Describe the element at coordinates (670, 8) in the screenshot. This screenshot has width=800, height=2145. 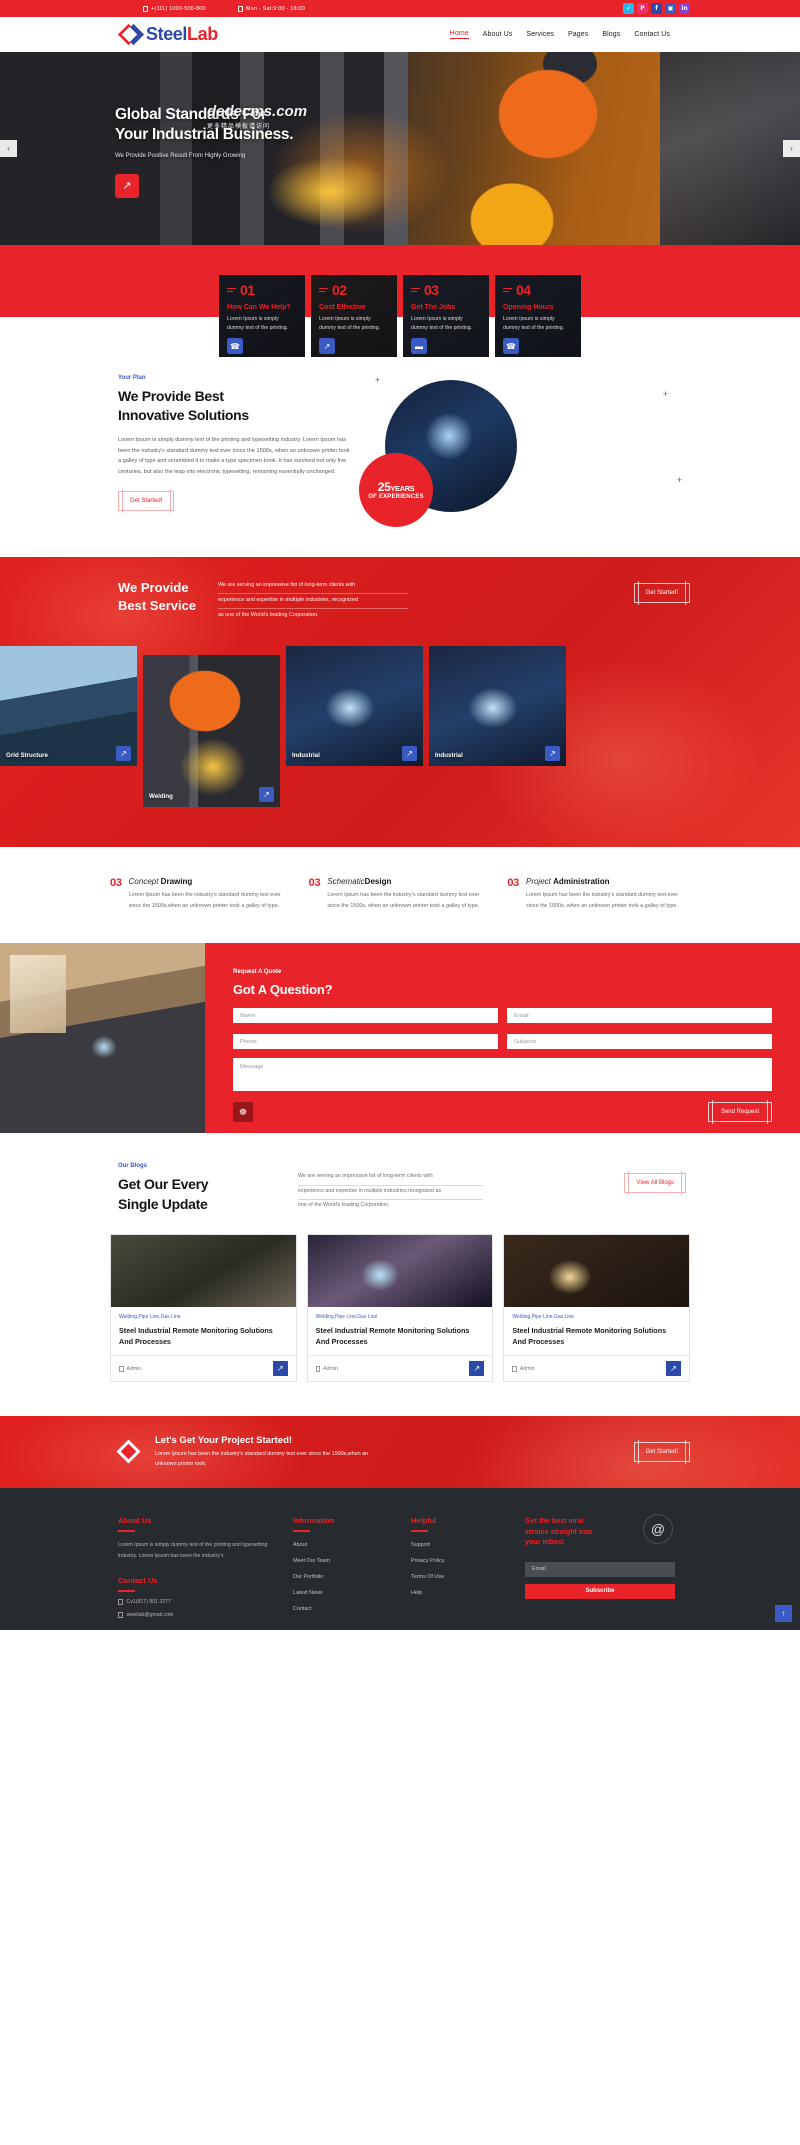
I see `instagram-icon: ▣` at that location.